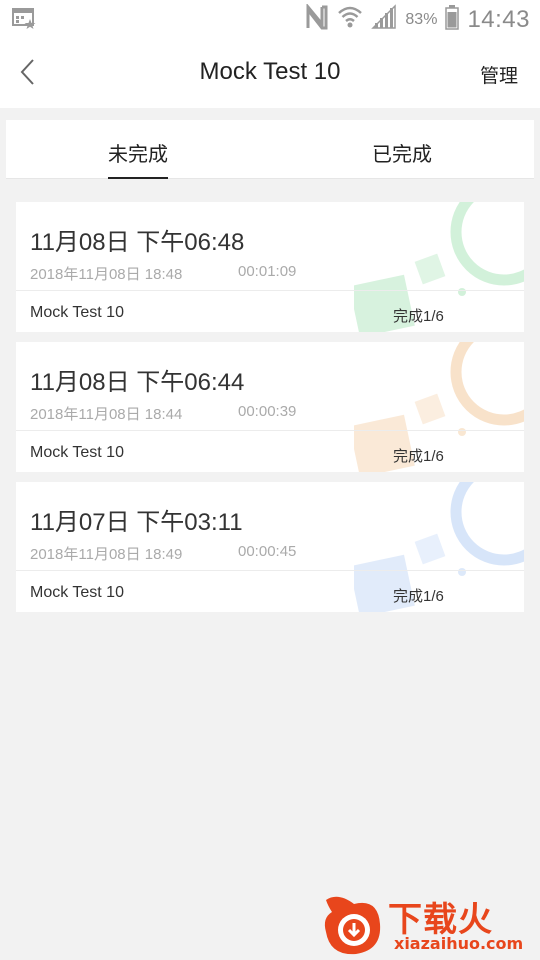  What do you see at coordinates (106, 414) in the screenshot?
I see `record-date: 2018年11月08日 18:44` at bounding box center [106, 414].